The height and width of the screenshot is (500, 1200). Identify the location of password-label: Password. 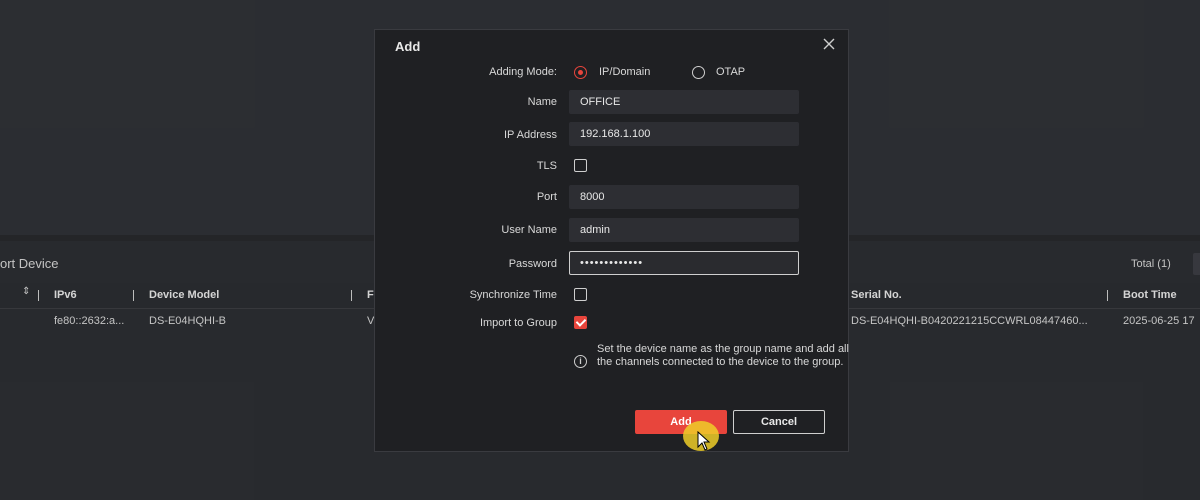
(532, 264).